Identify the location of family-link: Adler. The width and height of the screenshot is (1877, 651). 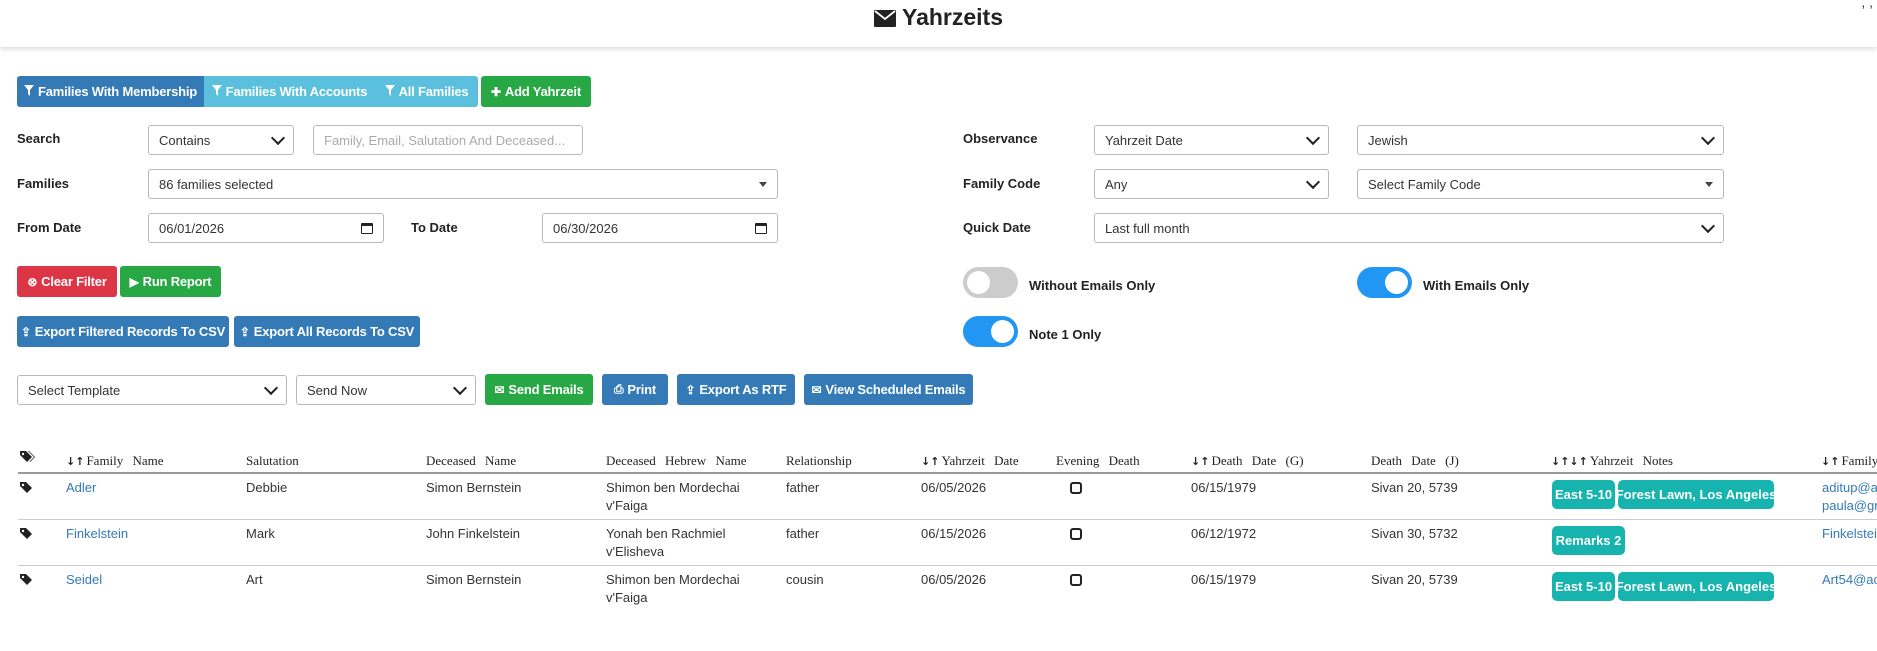
(81, 488).